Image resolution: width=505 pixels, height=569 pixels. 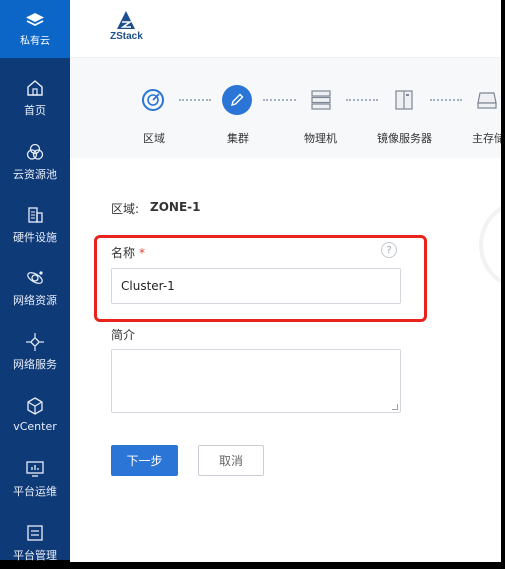 I want to click on sidebar-item-label: 网络资源, so click(x=35, y=300).